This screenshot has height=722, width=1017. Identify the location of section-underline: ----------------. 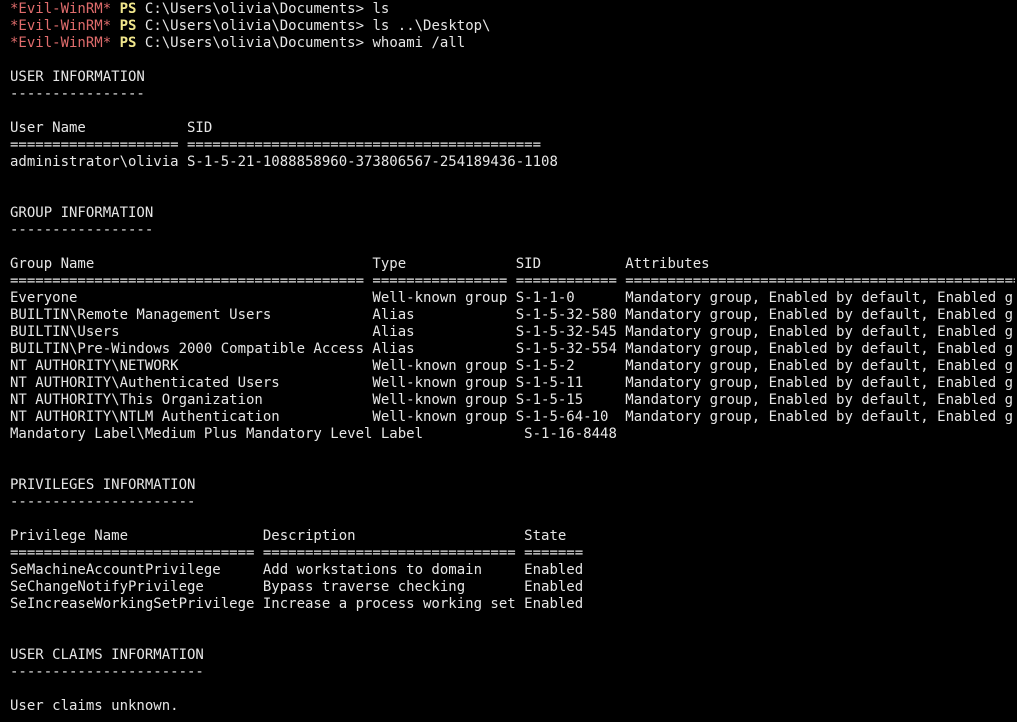
(77, 94).